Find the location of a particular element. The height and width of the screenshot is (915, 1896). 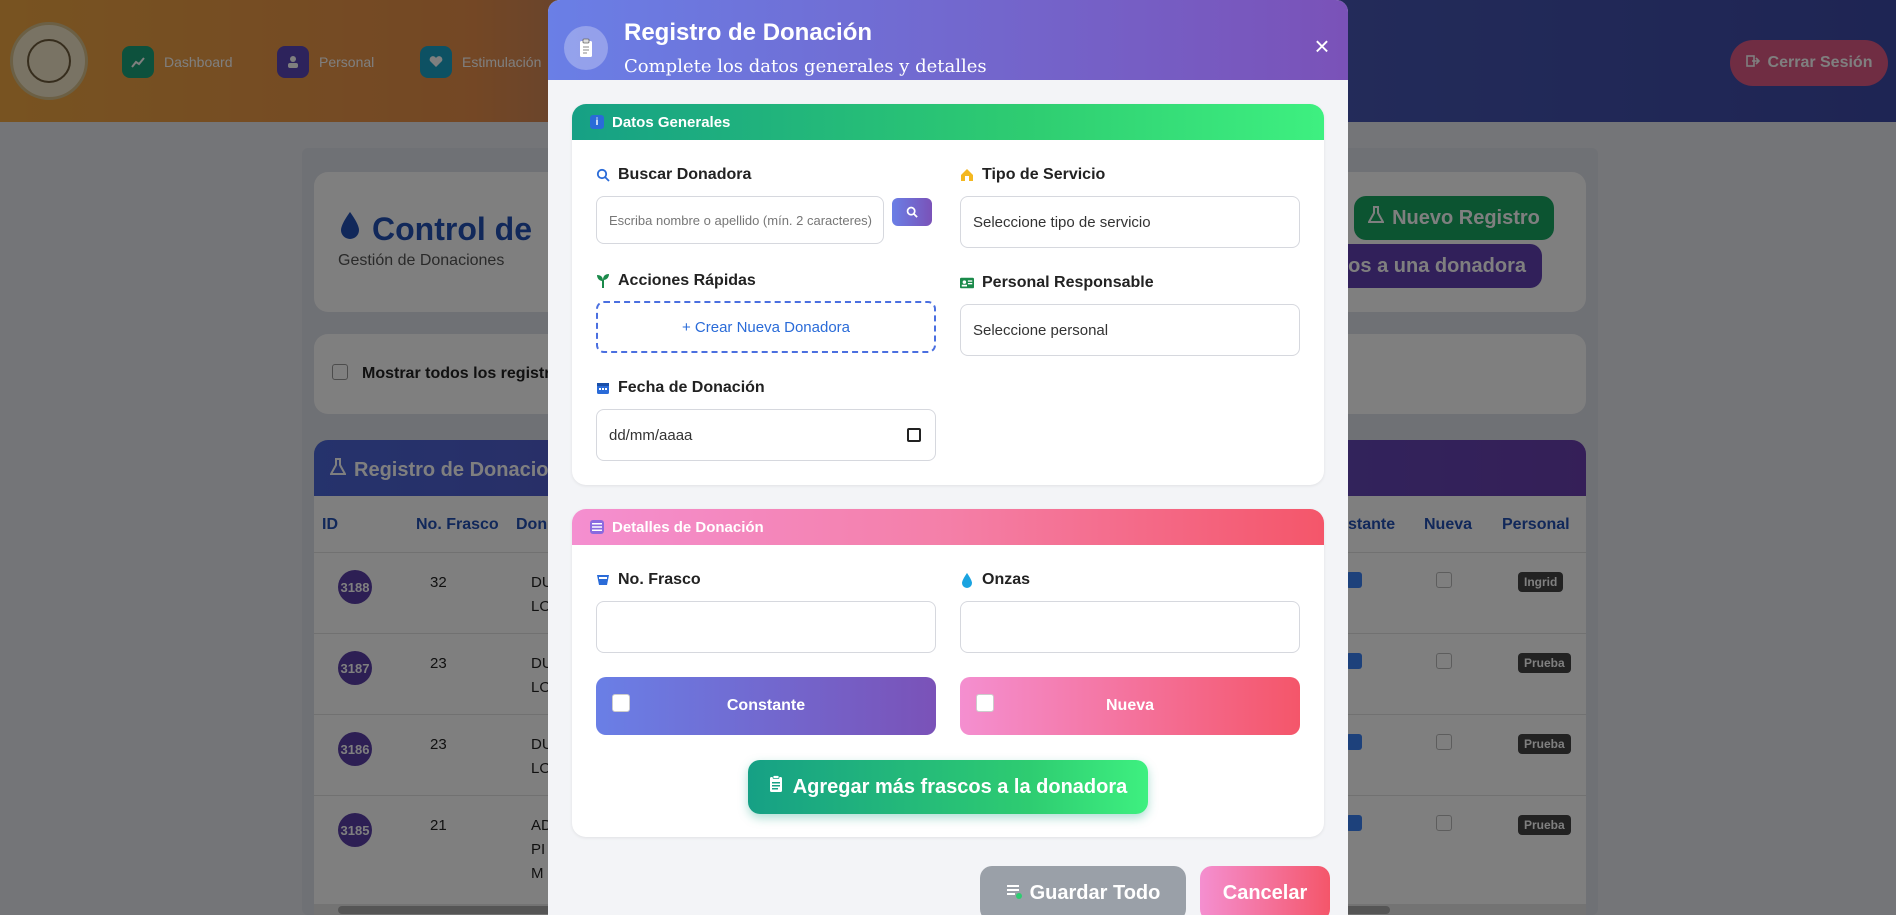

donation-date-input: dd/mm/aaaa is located at coordinates (766, 435).